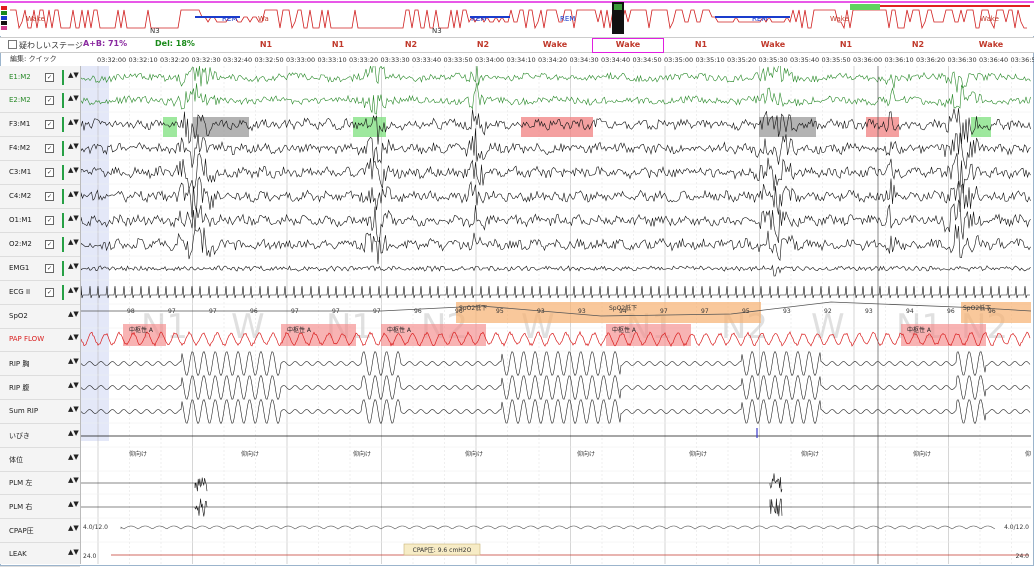 The image size is (1034, 567). Describe the element at coordinates (40, 245) in the screenshot. I see `channel-row: O2:M2 ✓ ▲▼` at that location.